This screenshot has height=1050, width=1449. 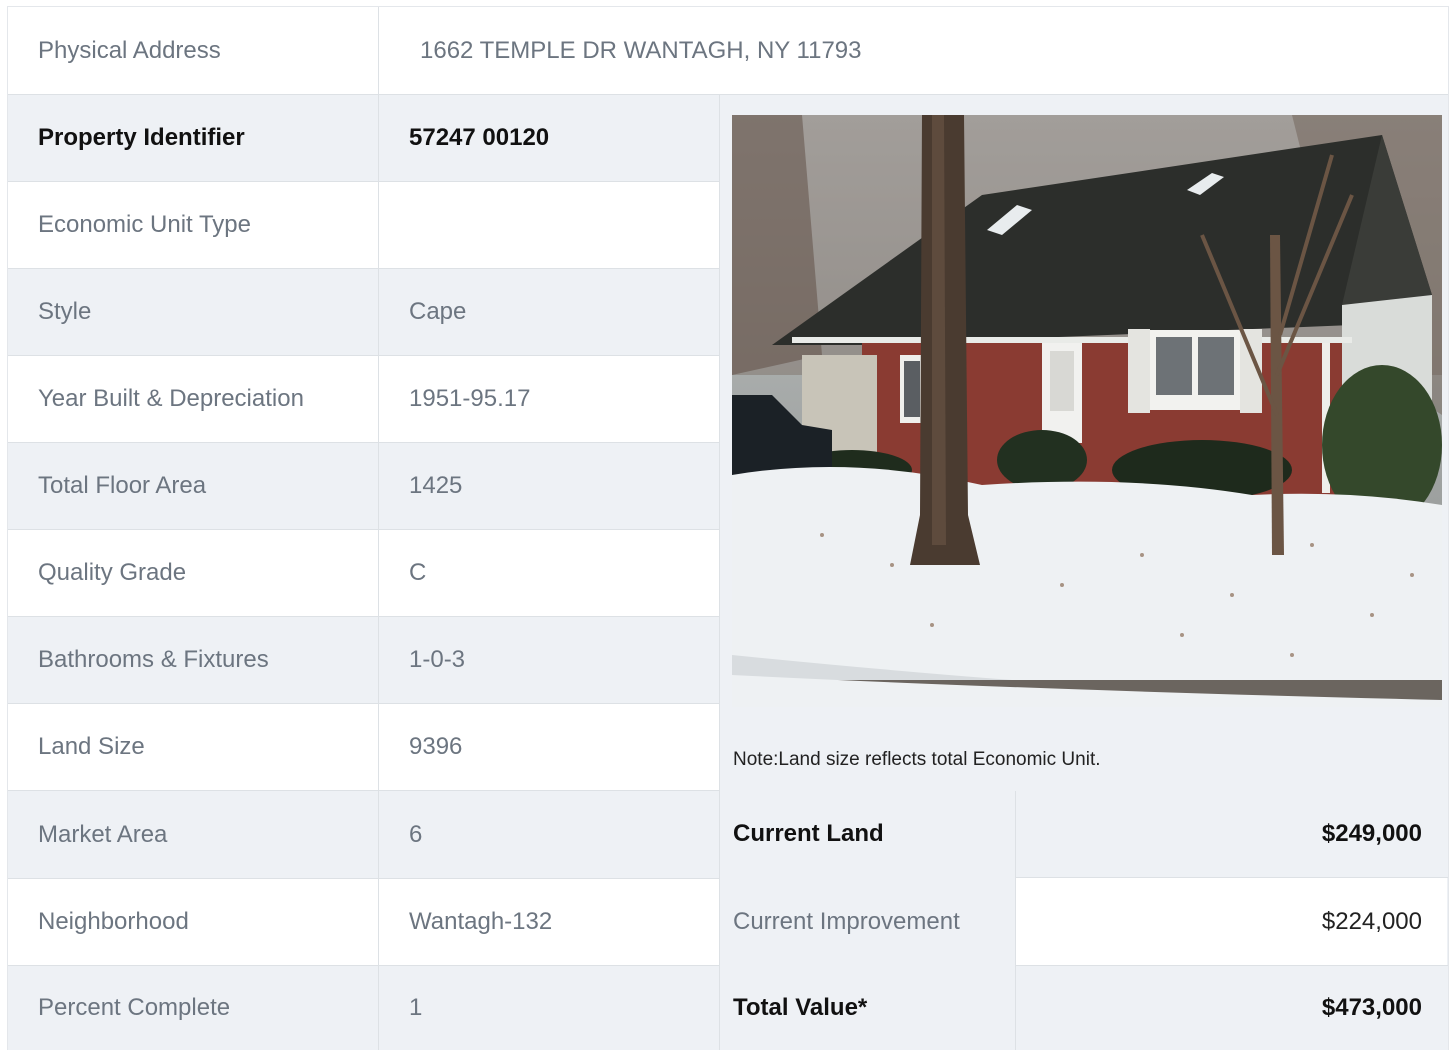 I want to click on style-value: Cape, so click(x=438, y=311).